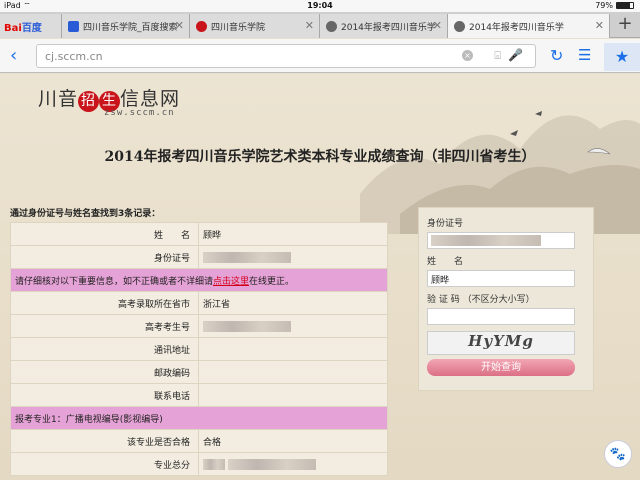 This screenshot has width=640, height=480. Describe the element at coordinates (130, 27) in the screenshot. I see `tab-title: 四川音乐学院_百度搜索` at that location.